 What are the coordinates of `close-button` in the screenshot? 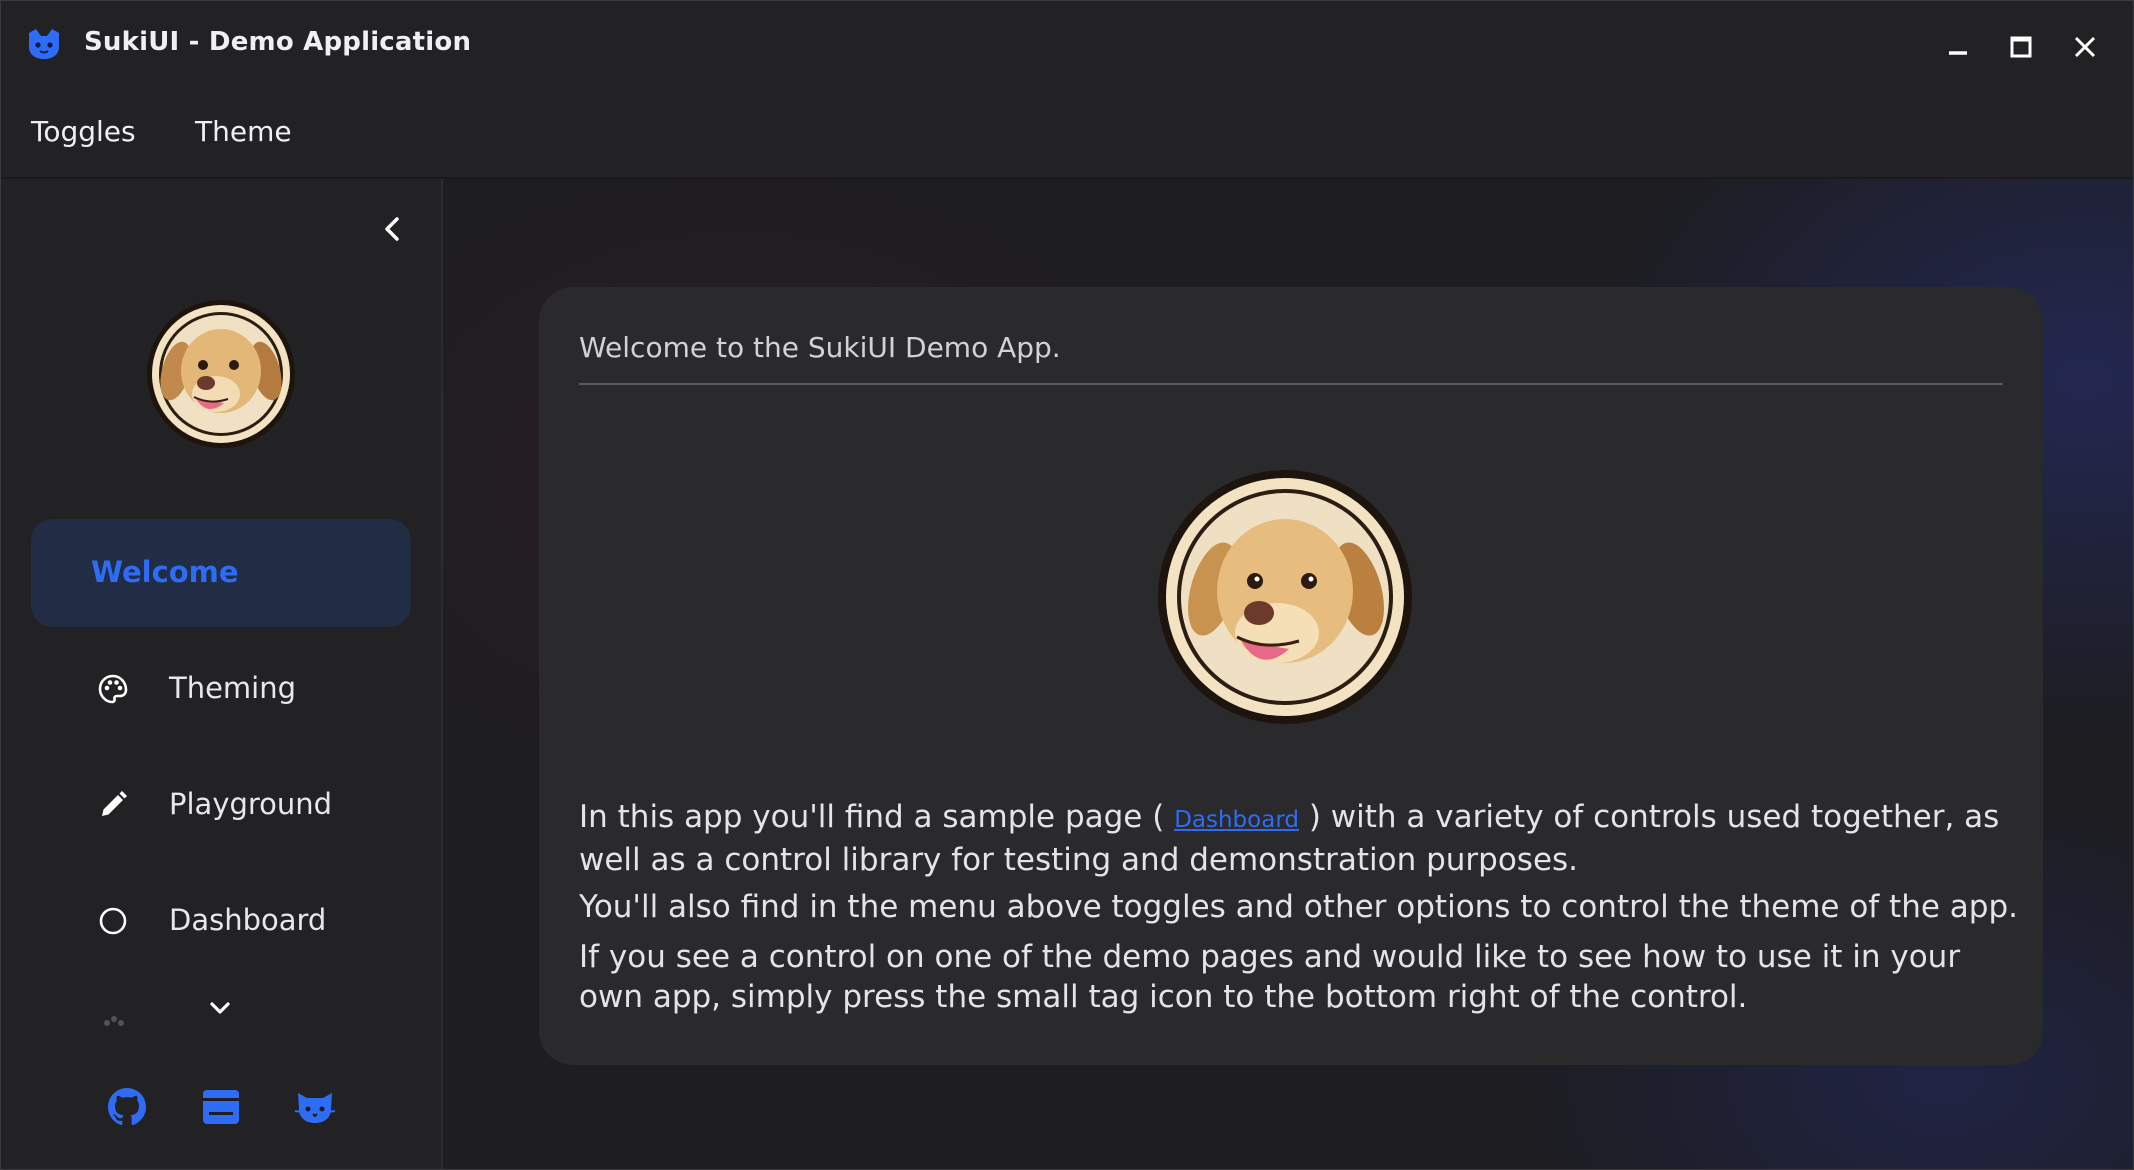 It's located at (2085, 47).